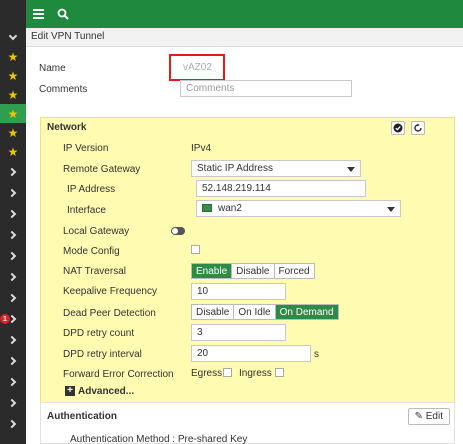  I want to click on ip-version-label: IP Version, so click(86, 148).